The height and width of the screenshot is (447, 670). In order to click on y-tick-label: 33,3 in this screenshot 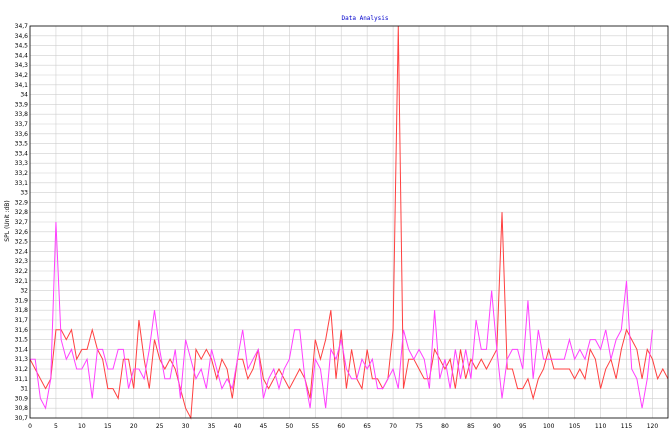, I will do `click(22, 163)`.